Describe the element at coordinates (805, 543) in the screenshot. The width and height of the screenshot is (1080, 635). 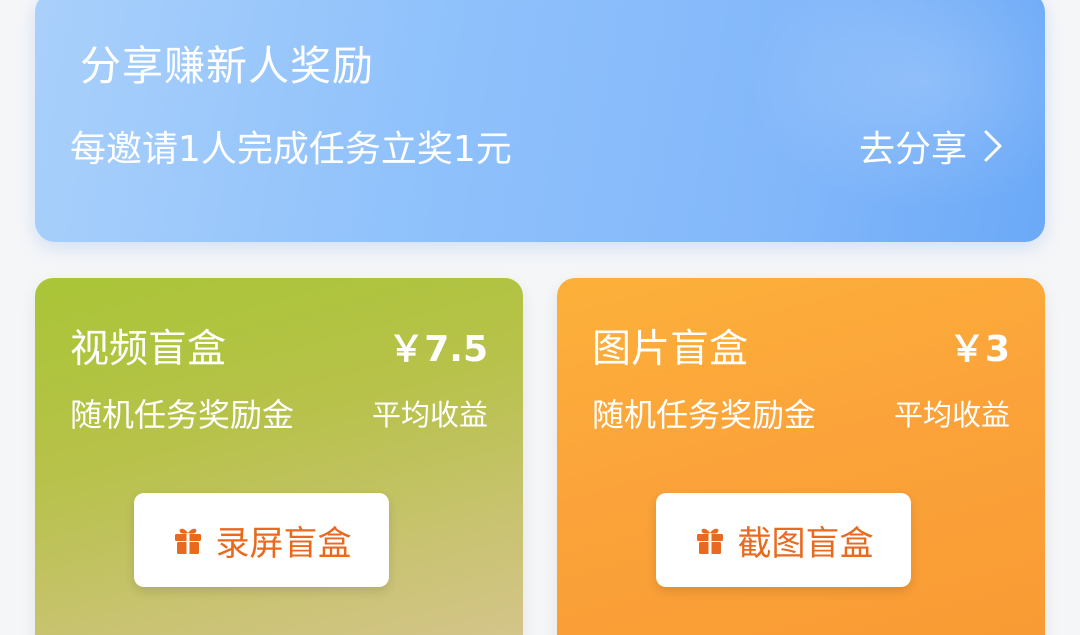
I see `button-label: 截图盲盒` at that location.